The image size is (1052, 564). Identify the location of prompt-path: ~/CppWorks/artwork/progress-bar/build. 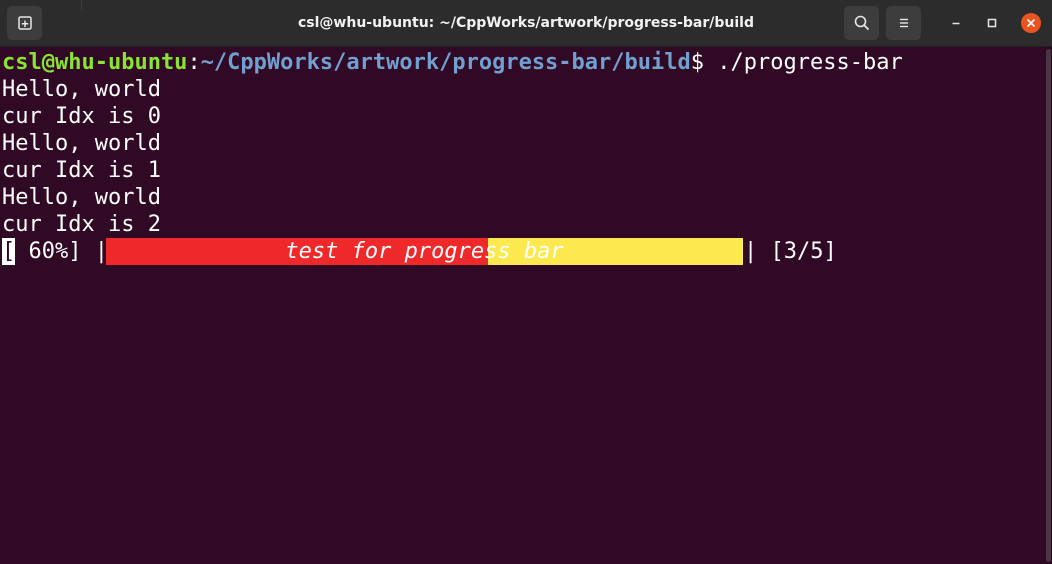
(445, 62).